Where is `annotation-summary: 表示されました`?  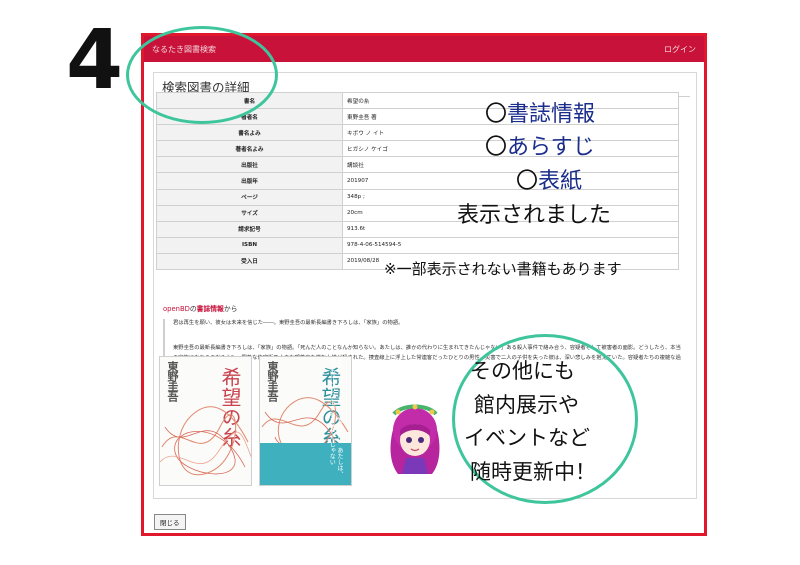 annotation-summary: 表示されました is located at coordinates (534, 215).